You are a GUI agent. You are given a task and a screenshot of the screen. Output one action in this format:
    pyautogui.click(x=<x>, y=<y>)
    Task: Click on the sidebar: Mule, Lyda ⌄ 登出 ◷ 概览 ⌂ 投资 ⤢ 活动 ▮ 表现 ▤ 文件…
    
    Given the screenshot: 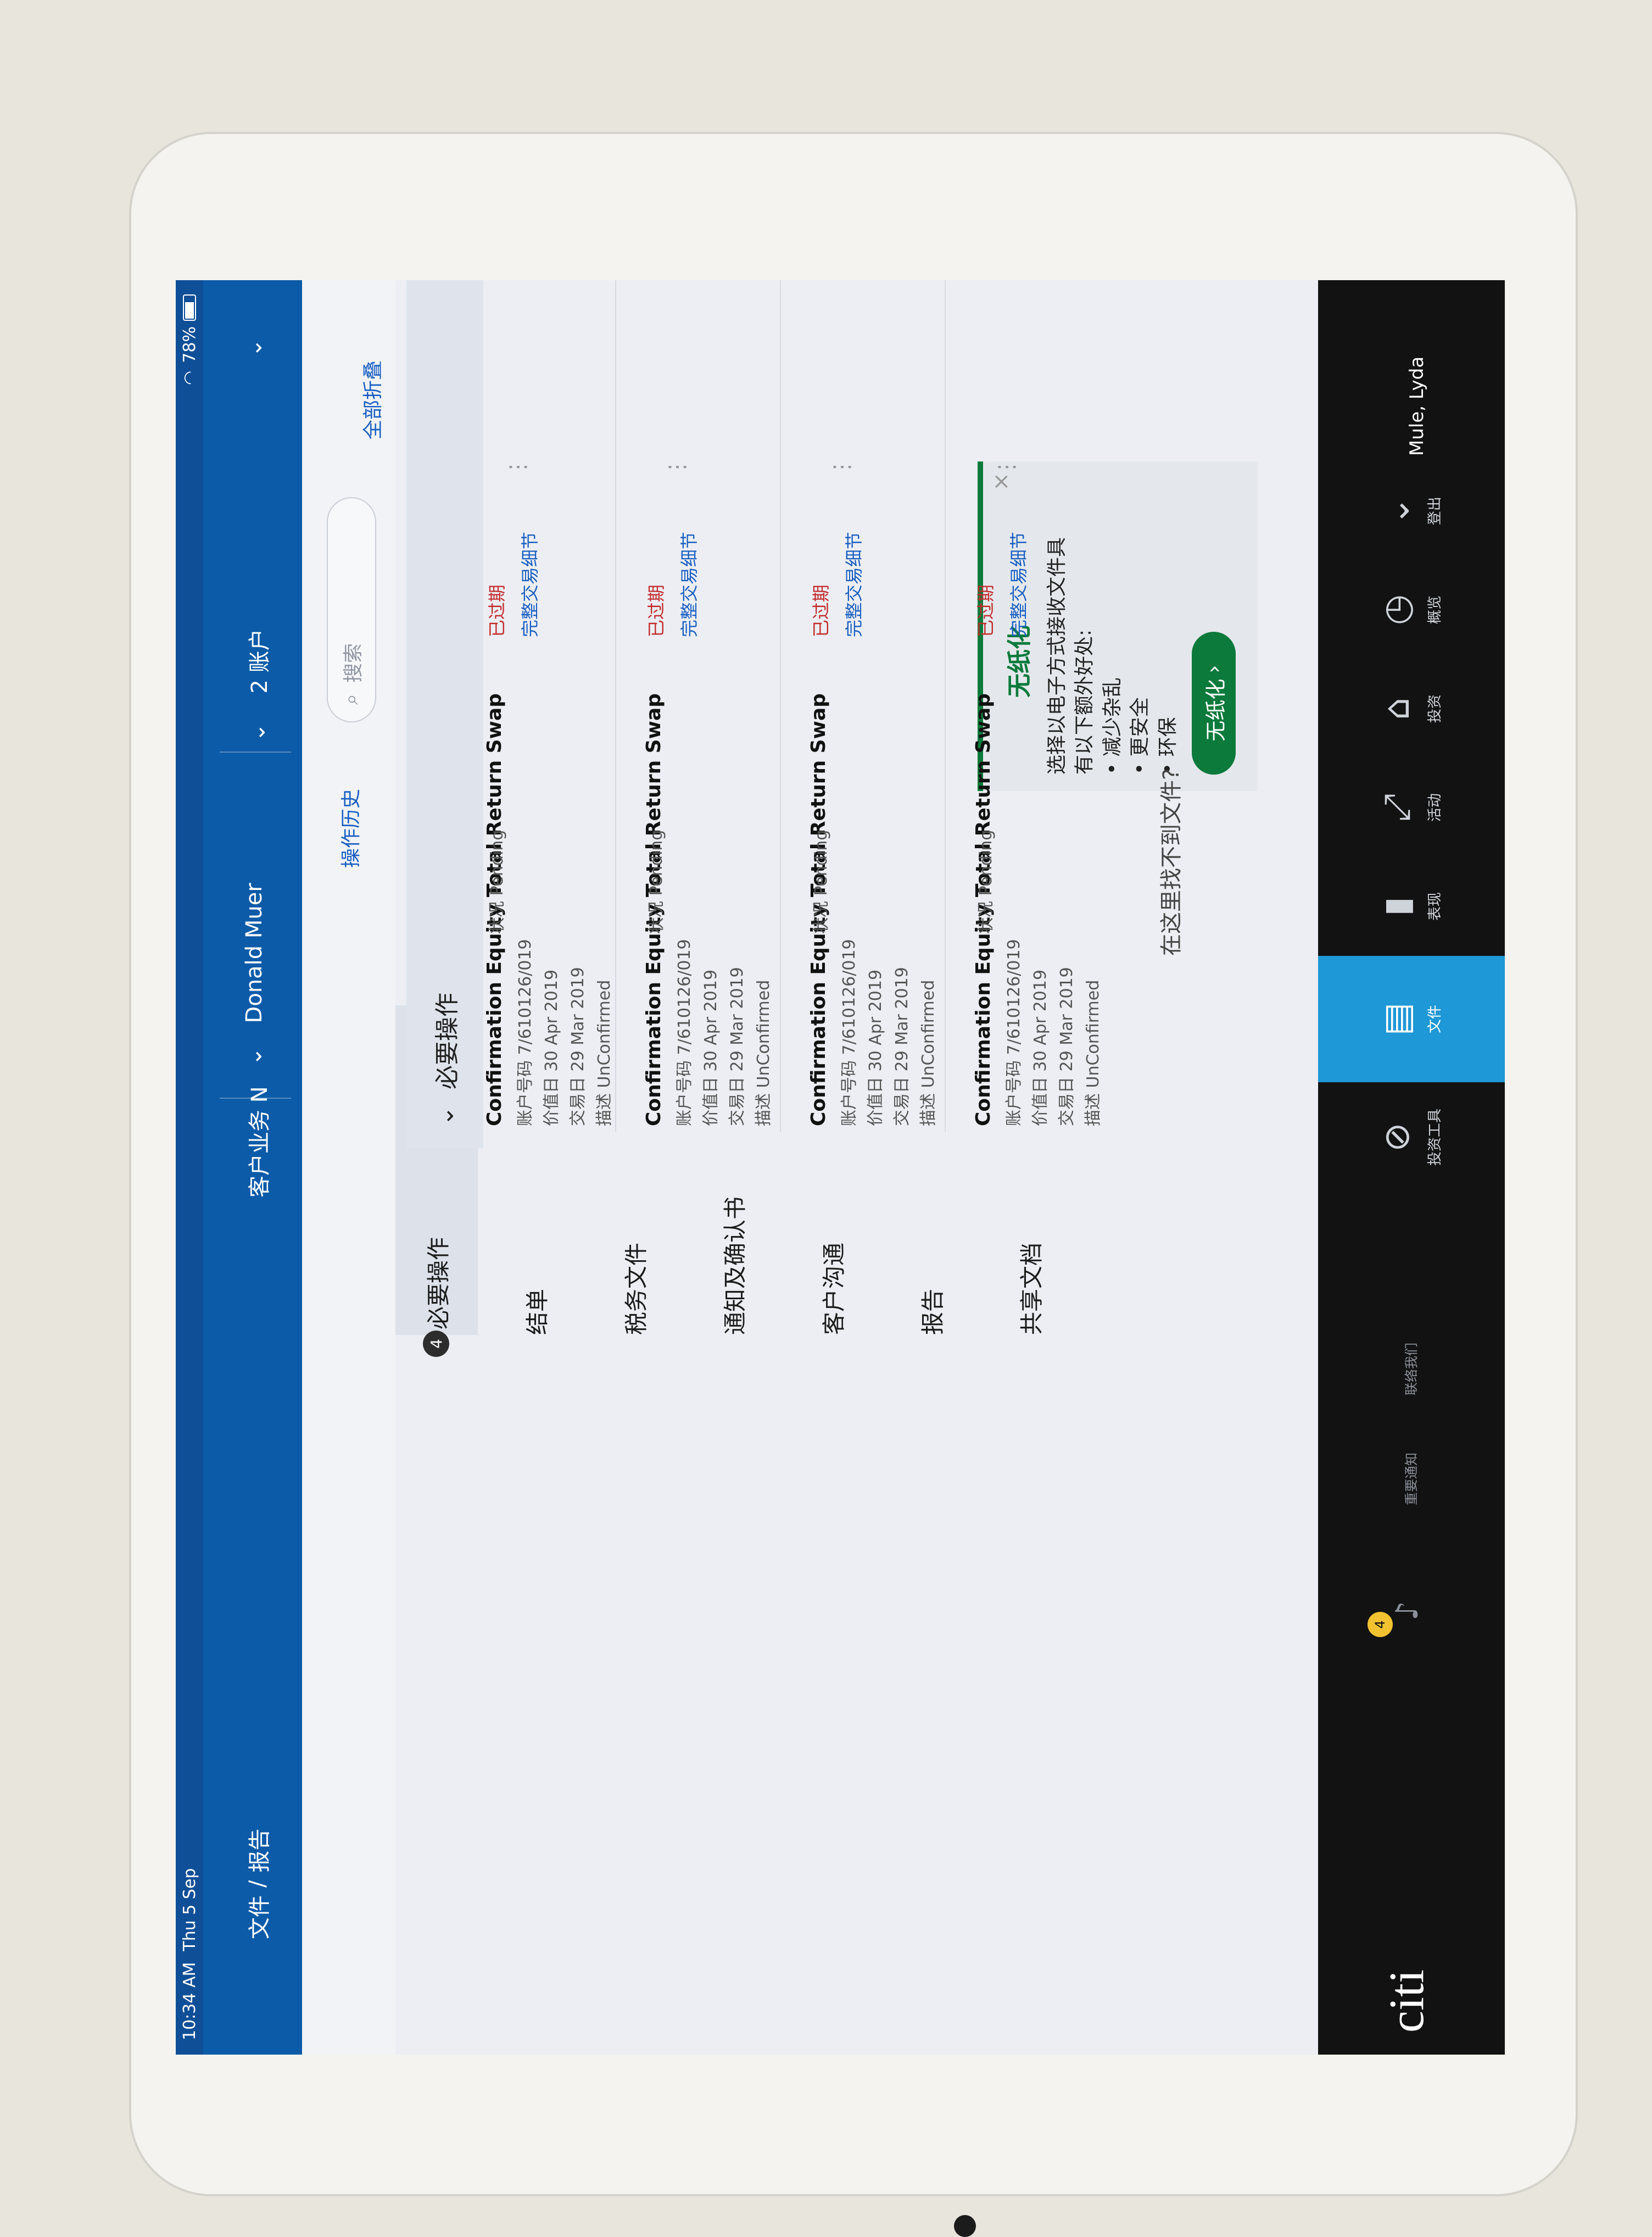 What is the action you would take?
    pyautogui.click(x=1411, y=1167)
    